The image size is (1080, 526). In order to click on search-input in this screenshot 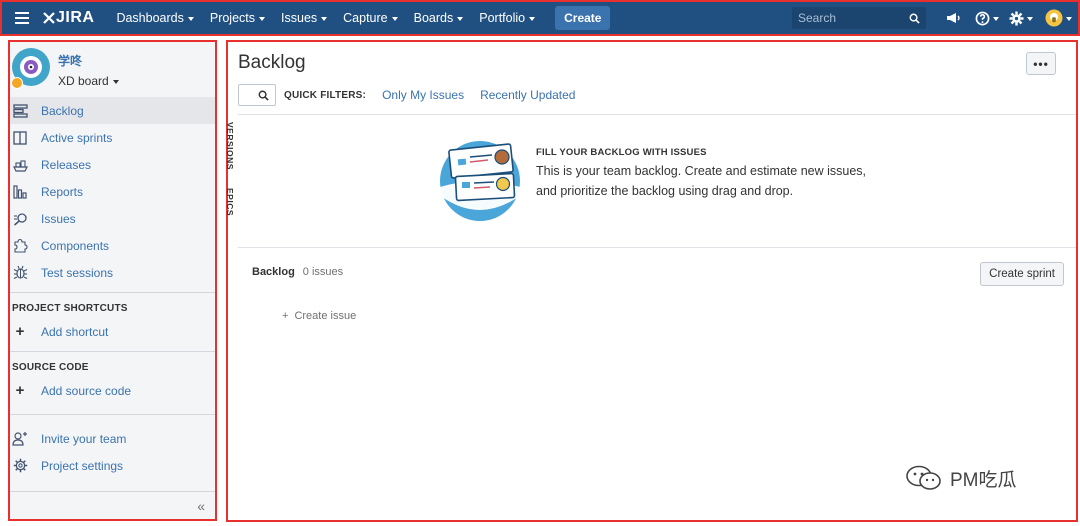, I will do `click(853, 18)`.